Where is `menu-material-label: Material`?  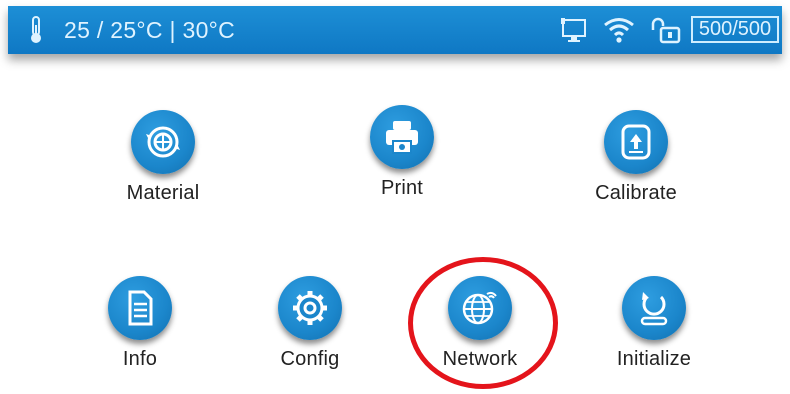
menu-material-label: Material is located at coordinates (163, 193).